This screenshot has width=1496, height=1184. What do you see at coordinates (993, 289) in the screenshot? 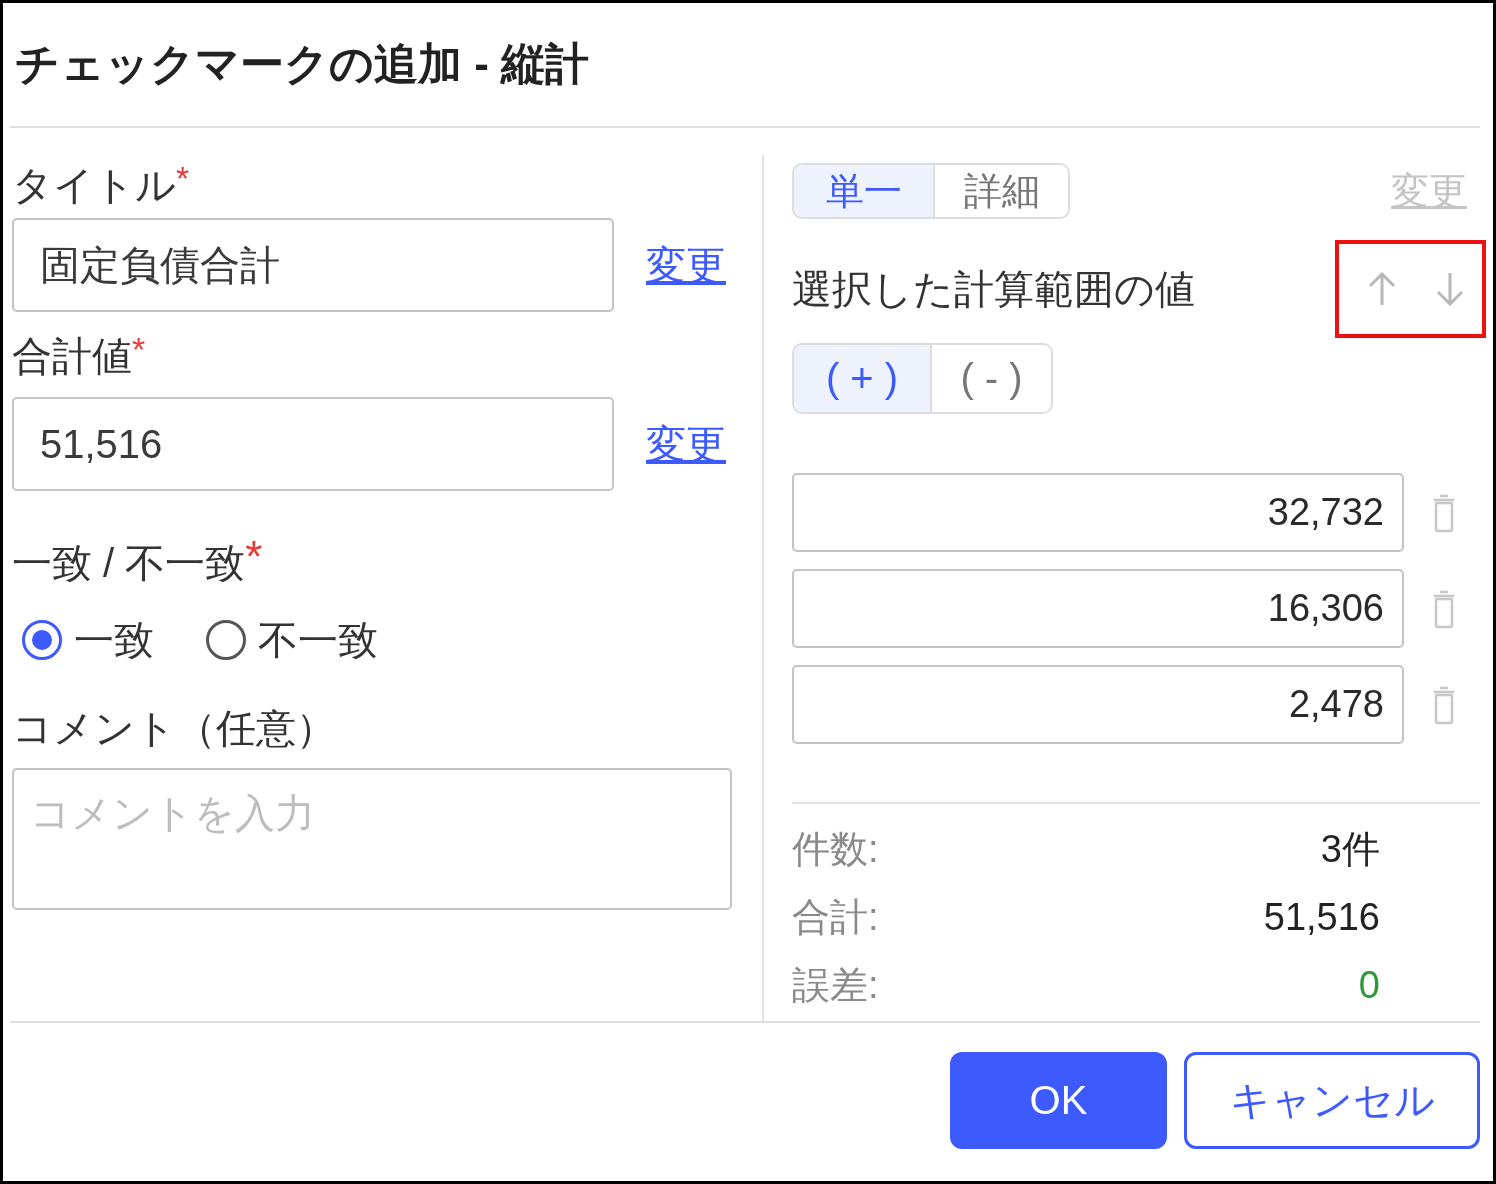
I see `section-heading: 選択した計算範囲の値` at bounding box center [993, 289].